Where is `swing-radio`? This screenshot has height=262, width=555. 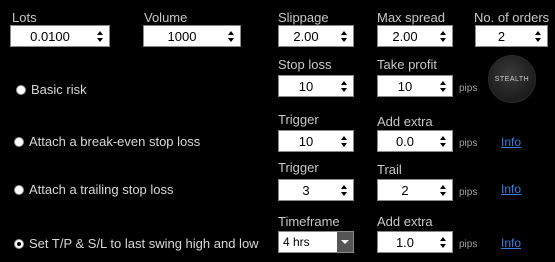 swing-radio is located at coordinates (19, 244).